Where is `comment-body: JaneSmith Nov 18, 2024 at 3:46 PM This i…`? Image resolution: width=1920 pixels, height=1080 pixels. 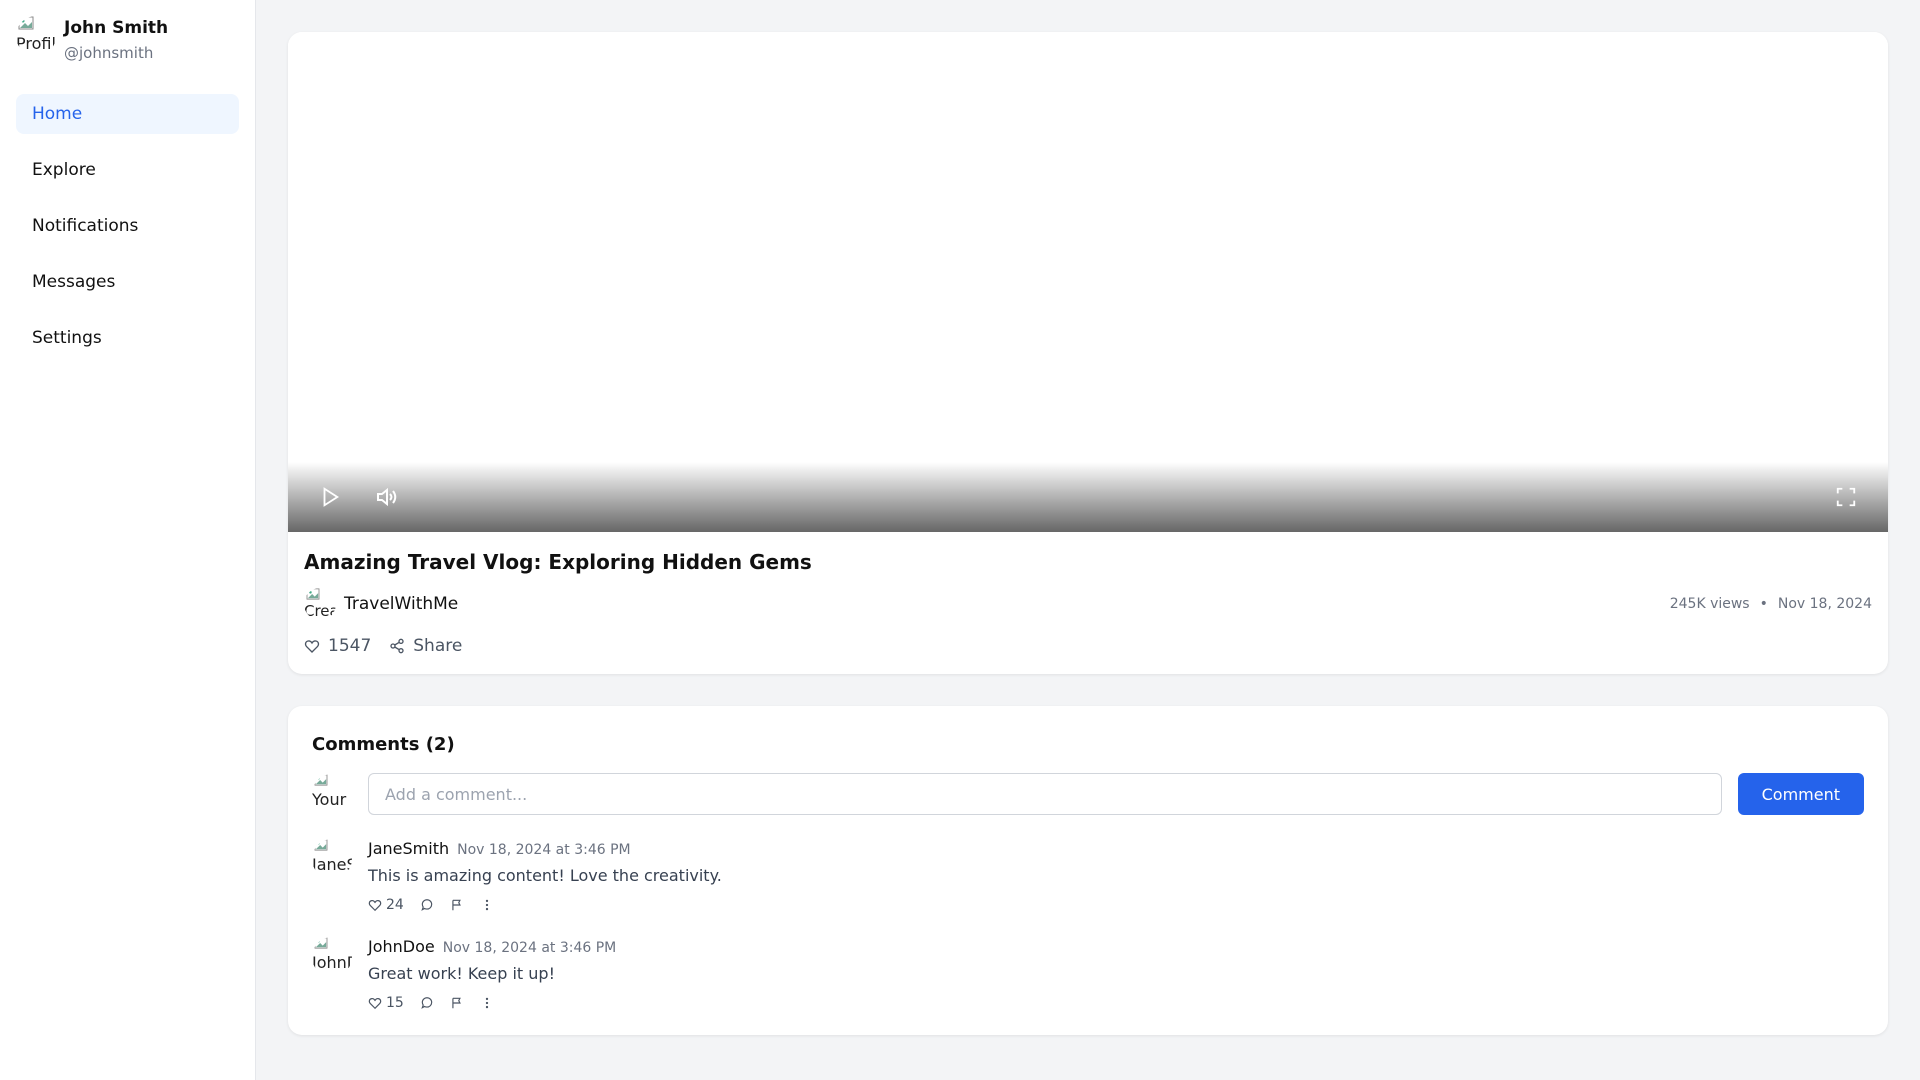
comment-body: JaneSmith Nov 18, 2024 at 3:46 PM This i… is located at coordinates (1116, 876).